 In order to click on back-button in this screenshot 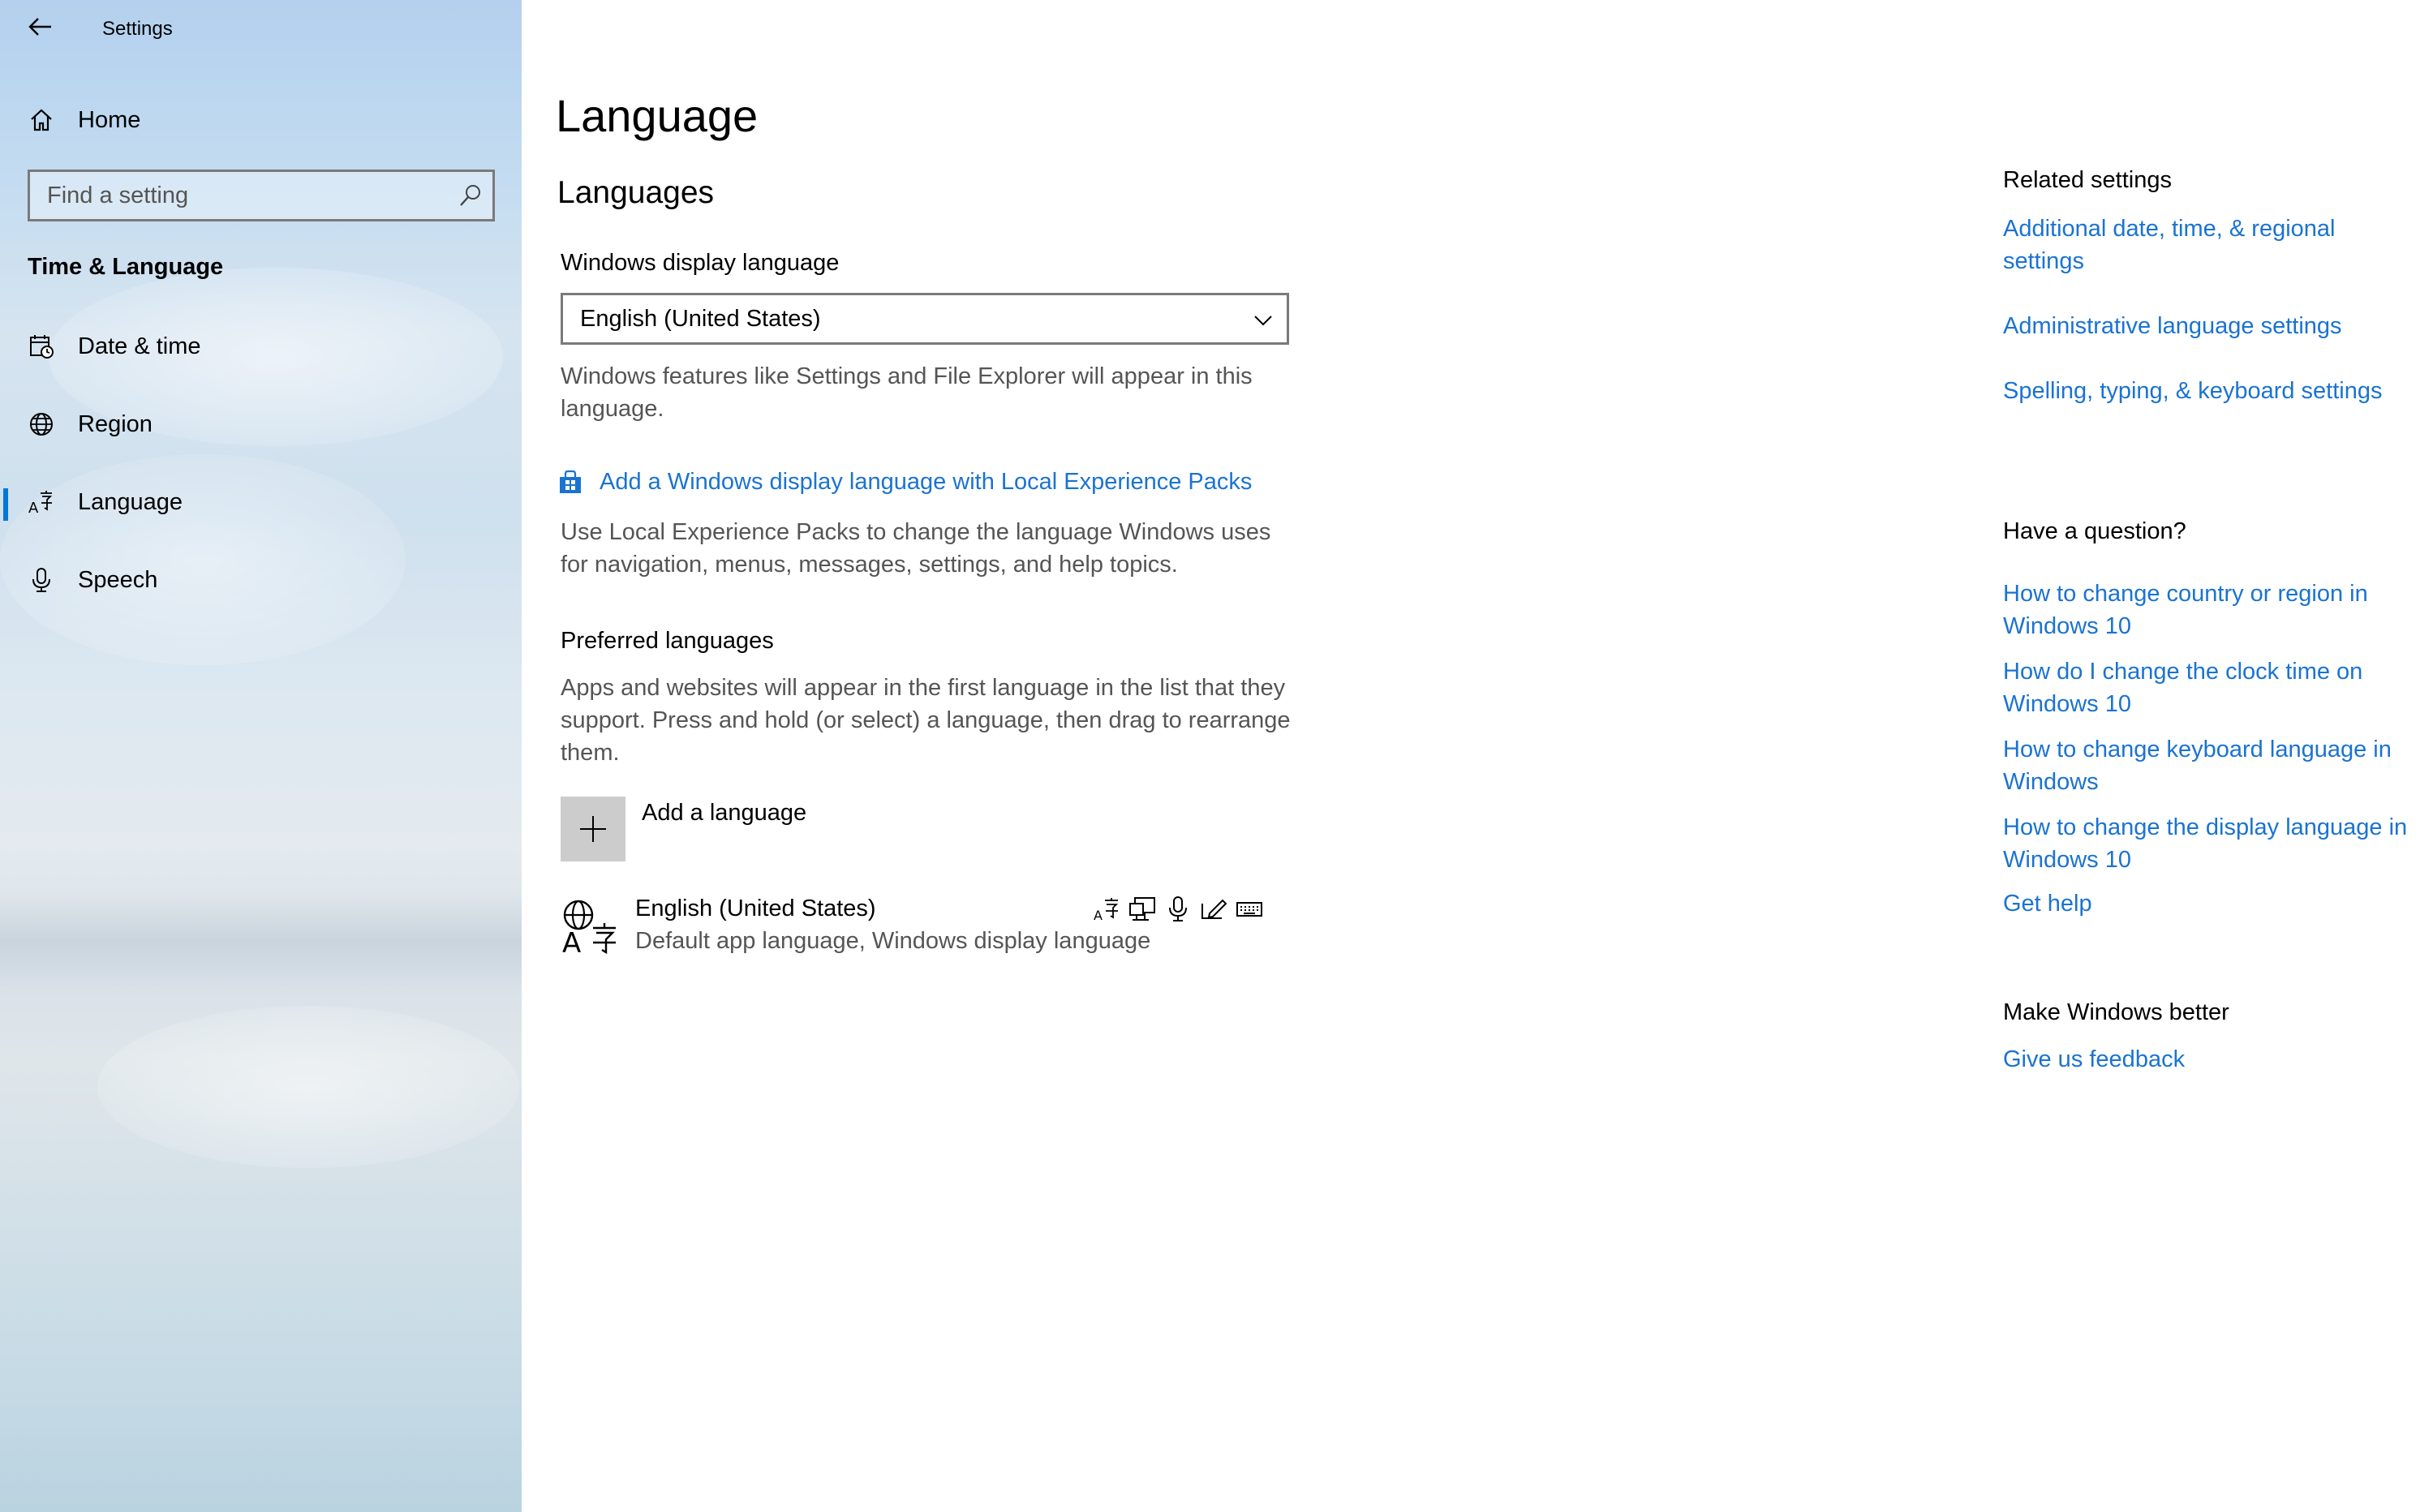, I will do `click(40, 26)`.